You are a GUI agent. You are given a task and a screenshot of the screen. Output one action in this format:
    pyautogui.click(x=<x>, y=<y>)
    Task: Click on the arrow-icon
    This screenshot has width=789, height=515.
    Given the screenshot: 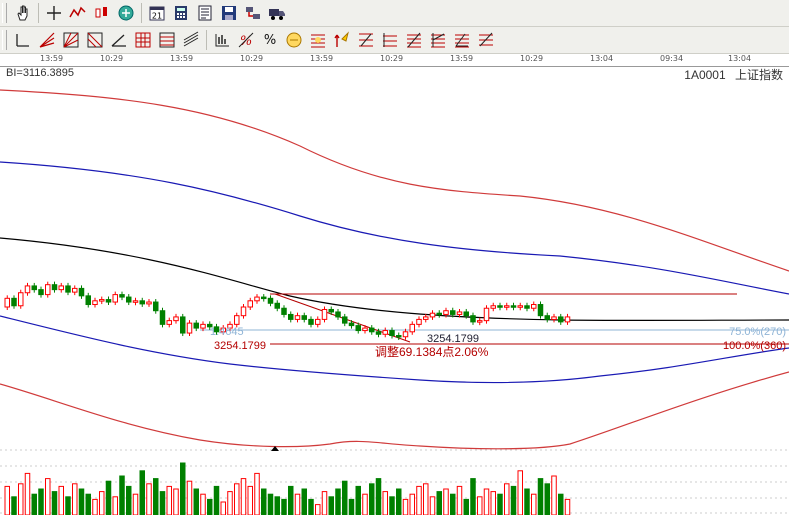 What is the action you would take?
    pyautogui.click(x=342, y=40)
    